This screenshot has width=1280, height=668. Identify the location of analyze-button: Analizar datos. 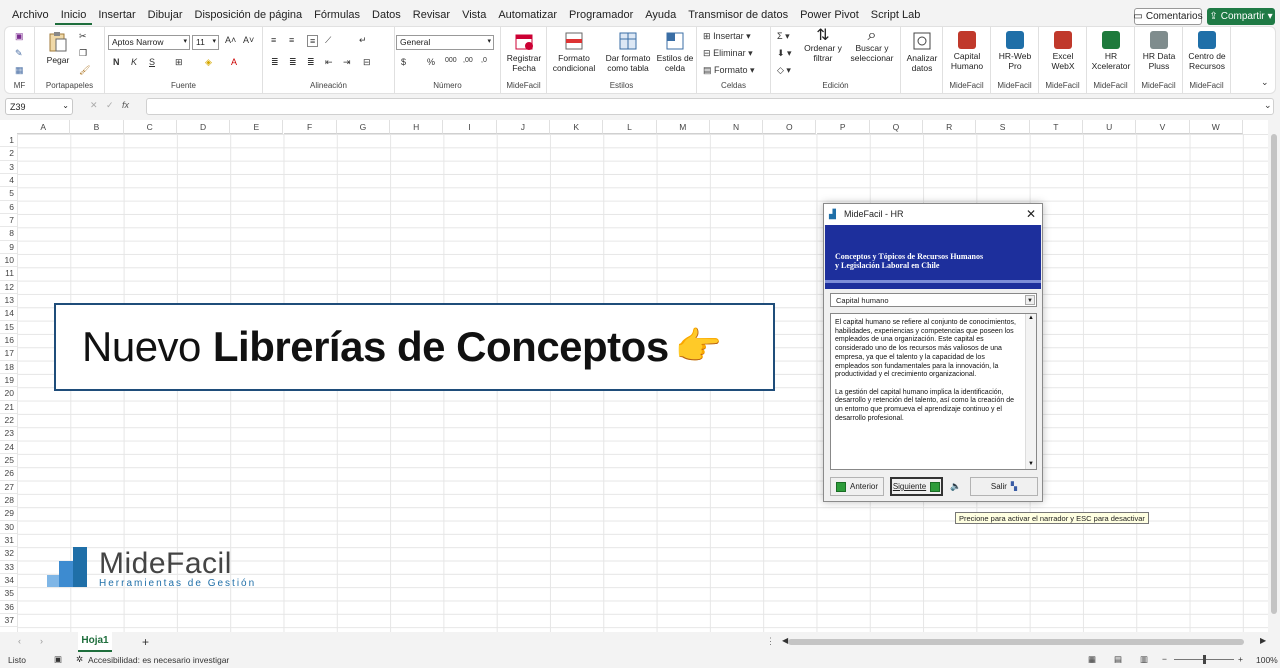
(922, 52).